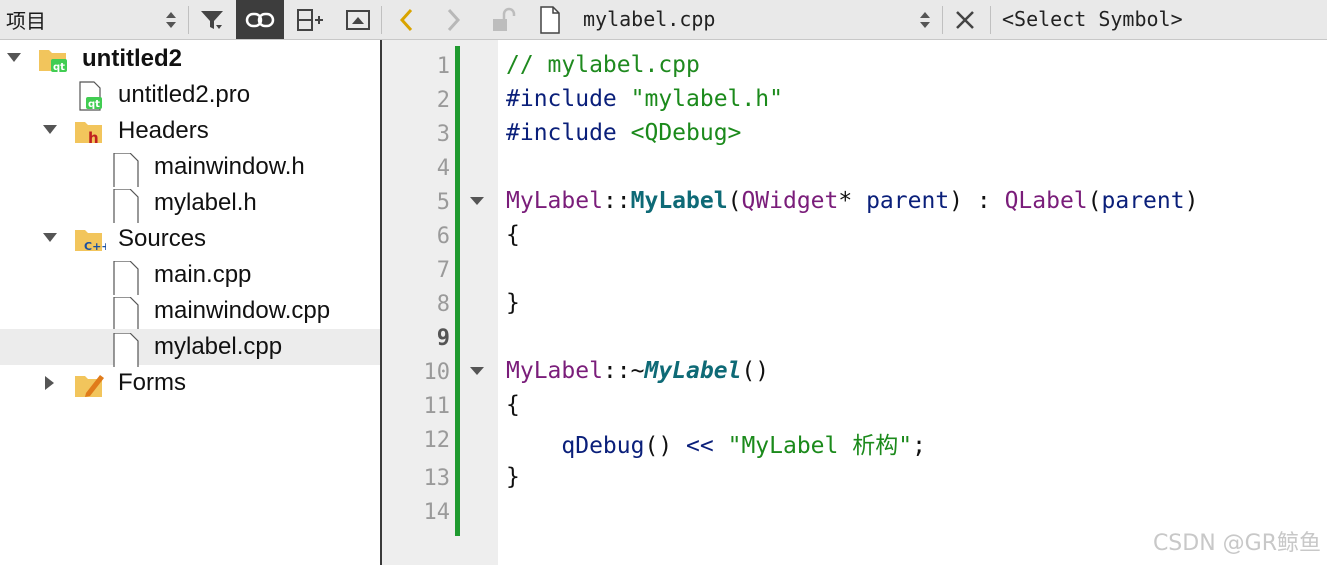 This screenshot has height=565, width=1327. What do you see at coordinates (443, 168) in the screenshot?
I see `line-number: 4` at bounding box center [443, 168].